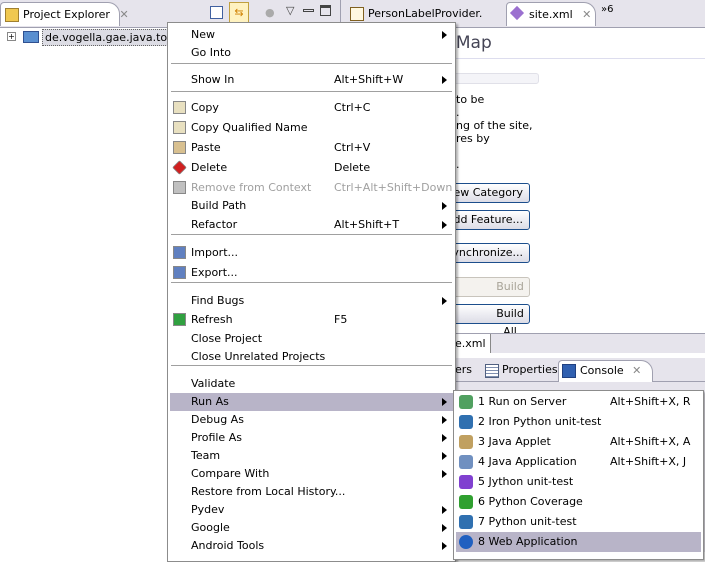 This screenshot has width=705, height=562. What do you see at coordinates (206, 147) in the screenshot?
I see `menu-item-label: Paste` at bounding box center [206, 147].